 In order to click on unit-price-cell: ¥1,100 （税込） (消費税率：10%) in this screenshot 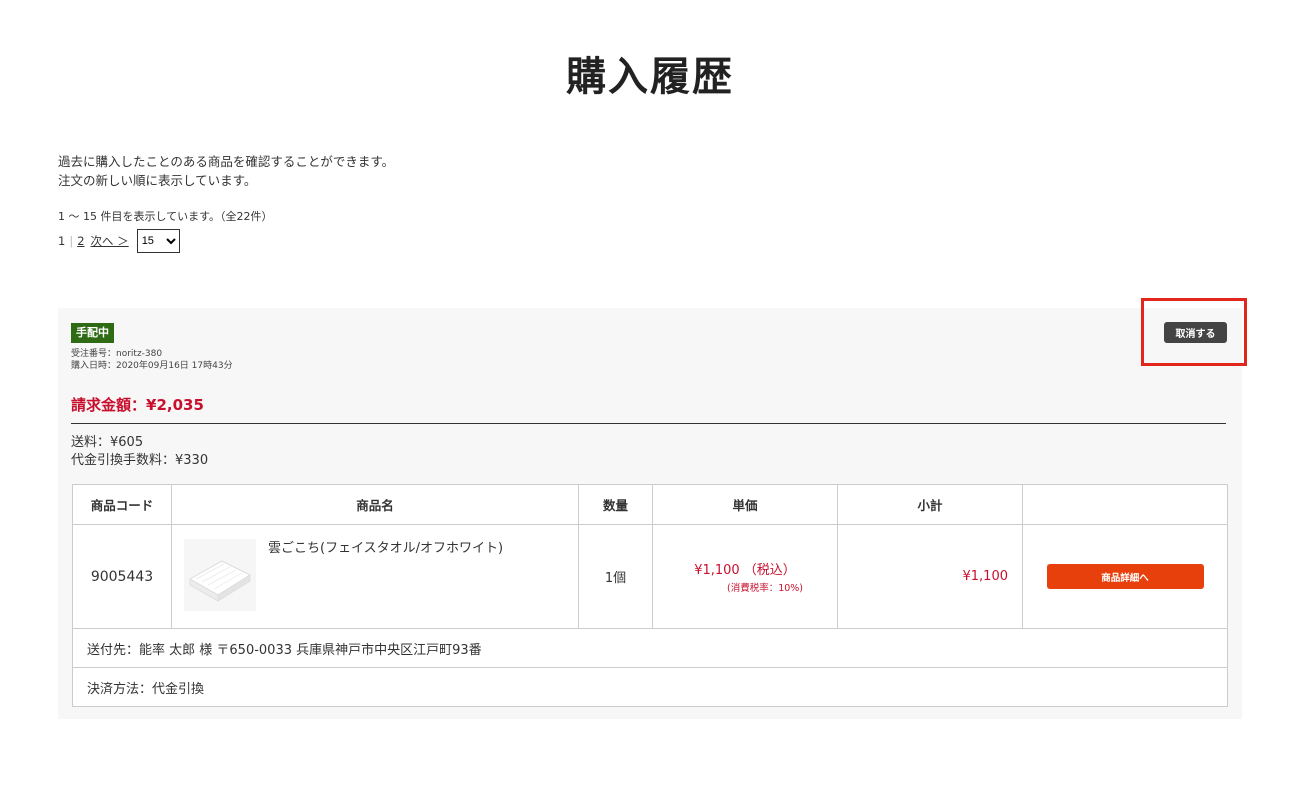, I will do `click(745, 576)`.